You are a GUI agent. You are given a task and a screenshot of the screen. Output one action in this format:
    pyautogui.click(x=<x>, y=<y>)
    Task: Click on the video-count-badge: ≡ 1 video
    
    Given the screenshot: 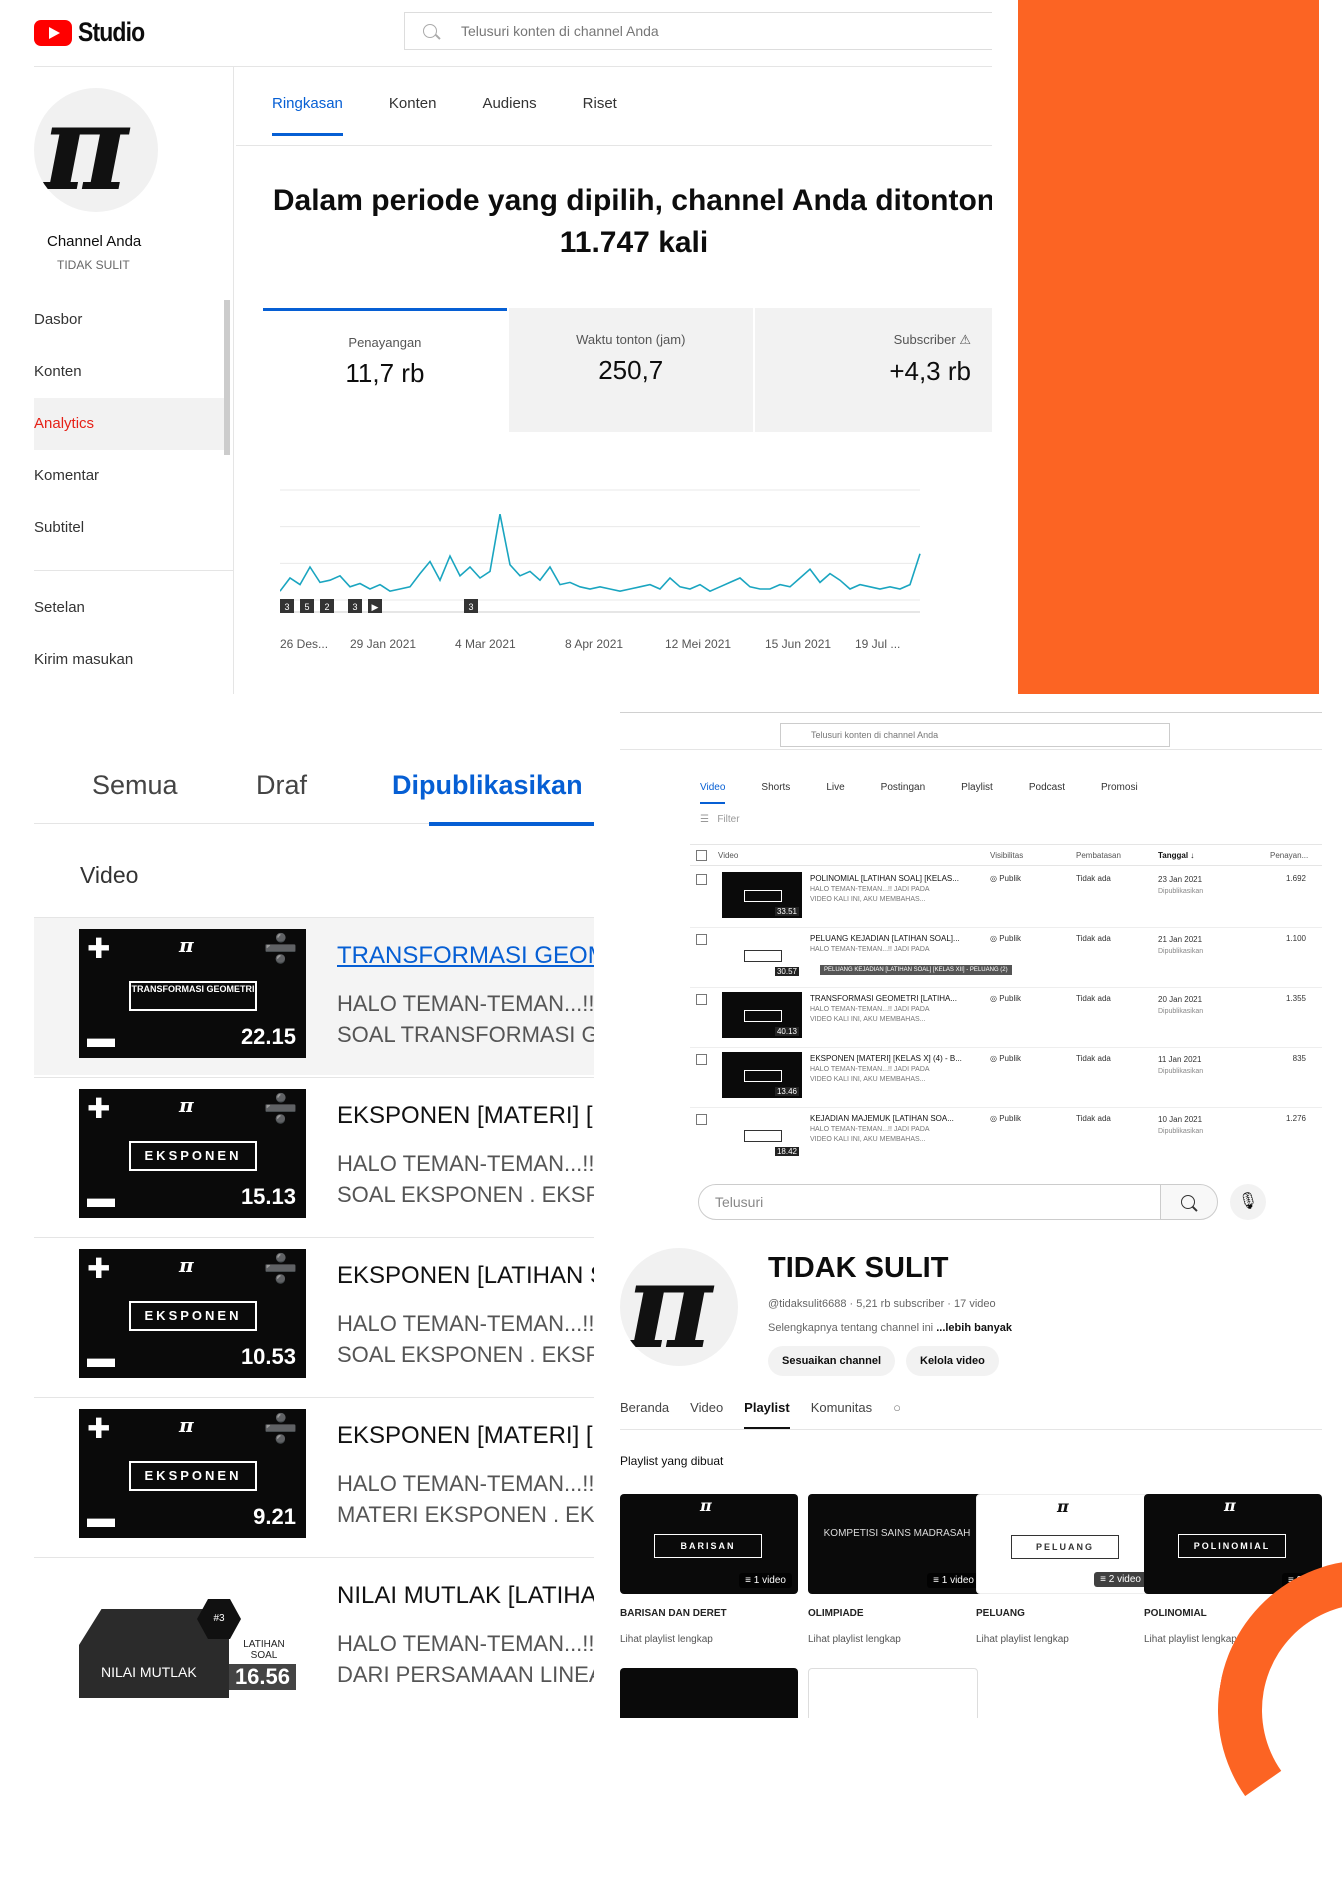 What is the action you would take?
    pyautogui.click(x=765, y=1580)
    